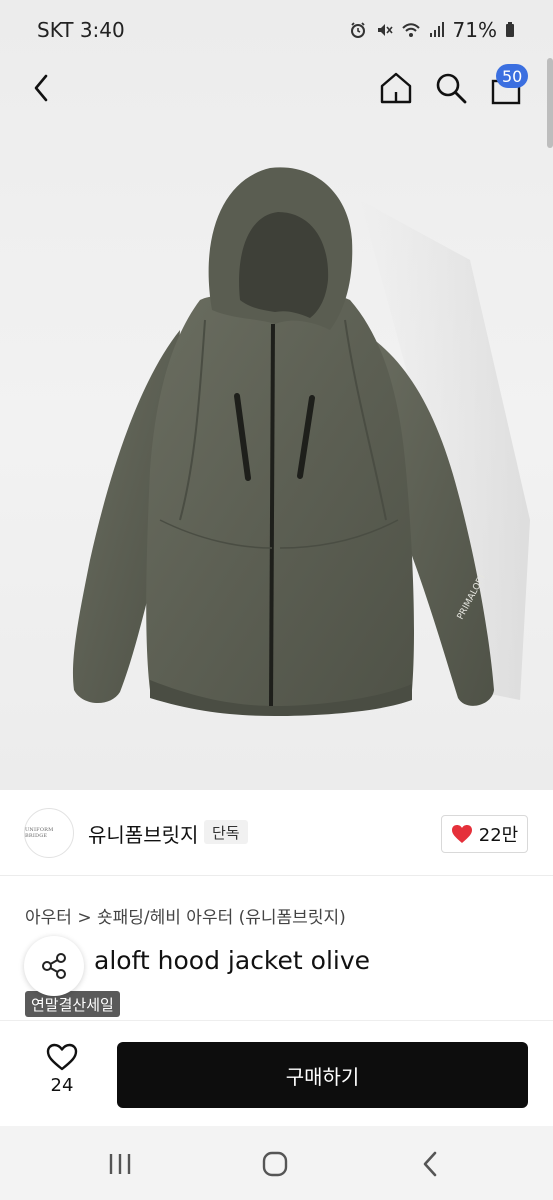 The width and height of the screenshot is (553, 1200). I want to click on chevron-left-icon, so click(41, 88).